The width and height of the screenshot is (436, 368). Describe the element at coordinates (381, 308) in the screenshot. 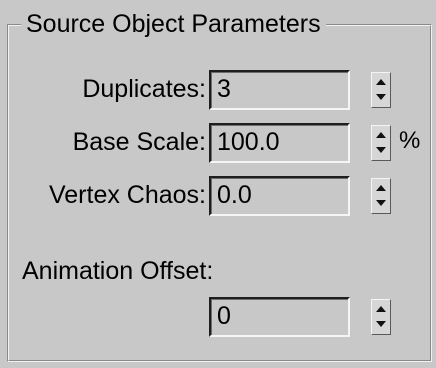

I see `animation-offset-spinner-up-icon` at that location.